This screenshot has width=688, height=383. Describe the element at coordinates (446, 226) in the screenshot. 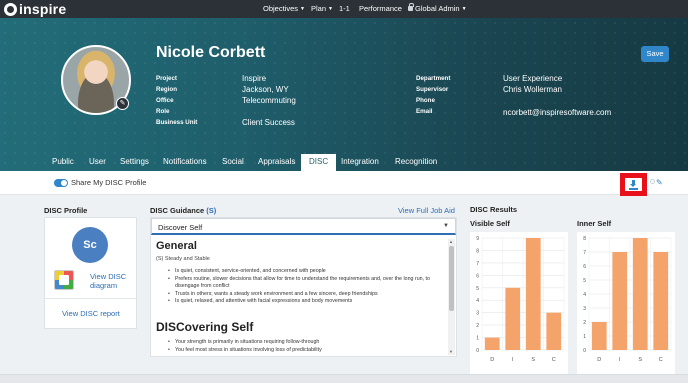

I see `chevron-down-icon: ▼` at that location.